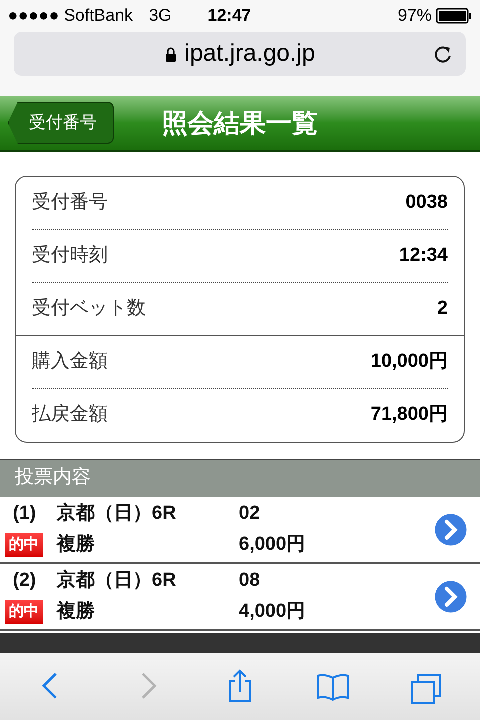 The image size is (480, 720). What do you see at coordinates (250, 514) in the screenshot?
I see `horse-number: 02` at bounding box center [250, 514].